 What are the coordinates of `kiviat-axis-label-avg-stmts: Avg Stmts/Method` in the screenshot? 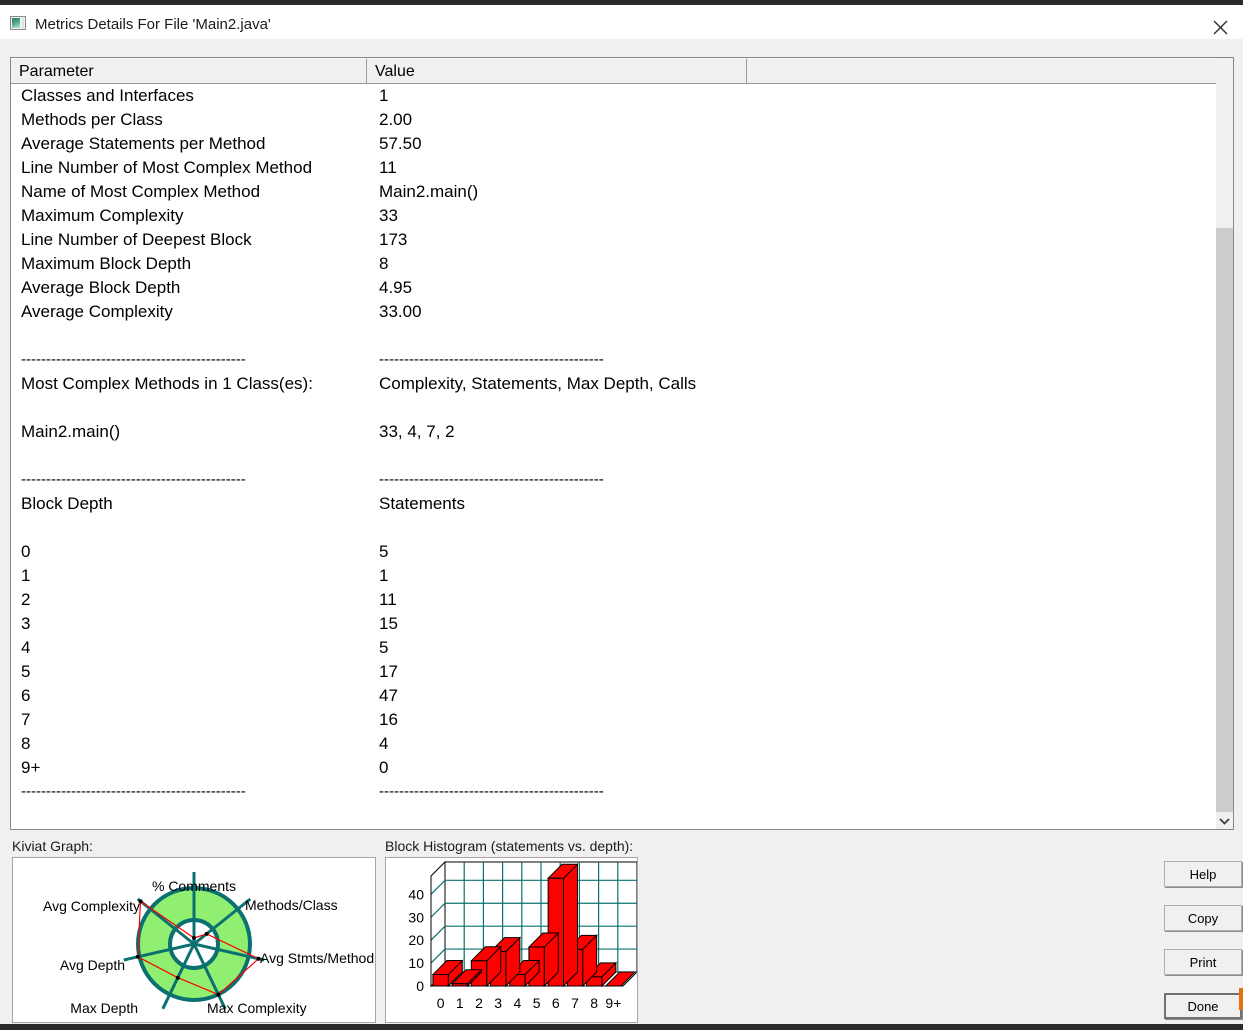 It's located at (317, 958).